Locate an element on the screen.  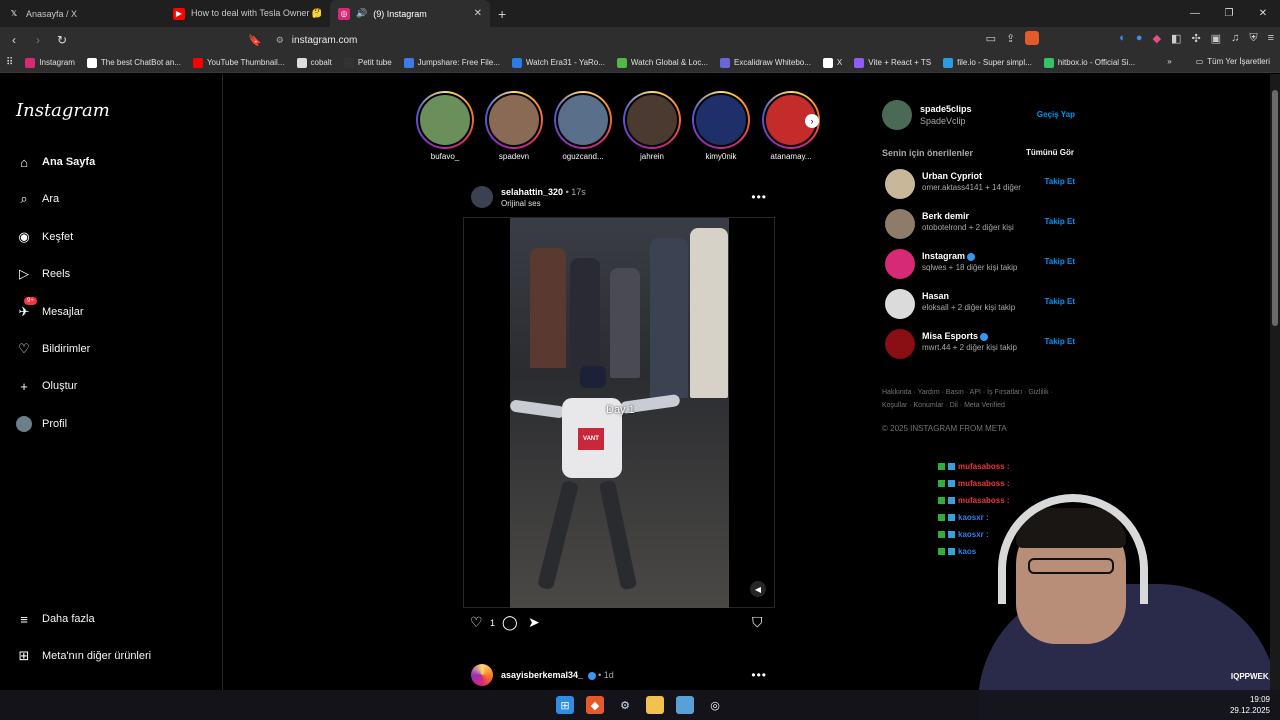
tab-instagram: ◎ 🔊 (9) Instagram ✕ is located at coordinates (410, 13).